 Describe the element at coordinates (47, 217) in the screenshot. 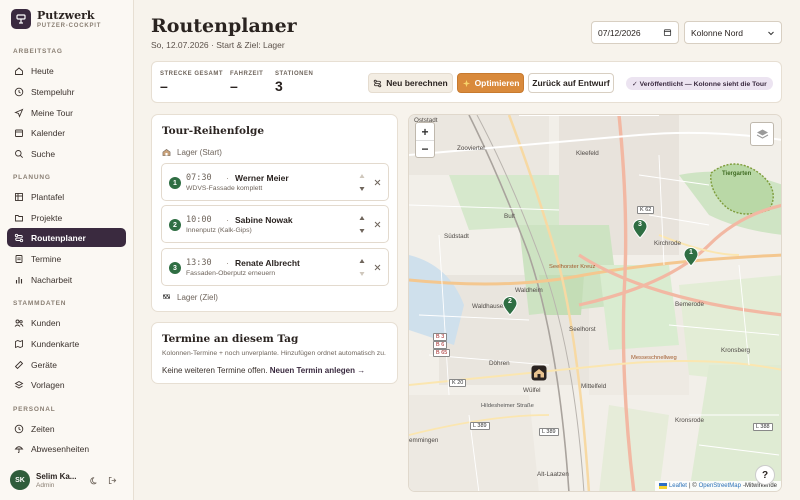

I see `sidebar-item-label: Projekte` at that location.